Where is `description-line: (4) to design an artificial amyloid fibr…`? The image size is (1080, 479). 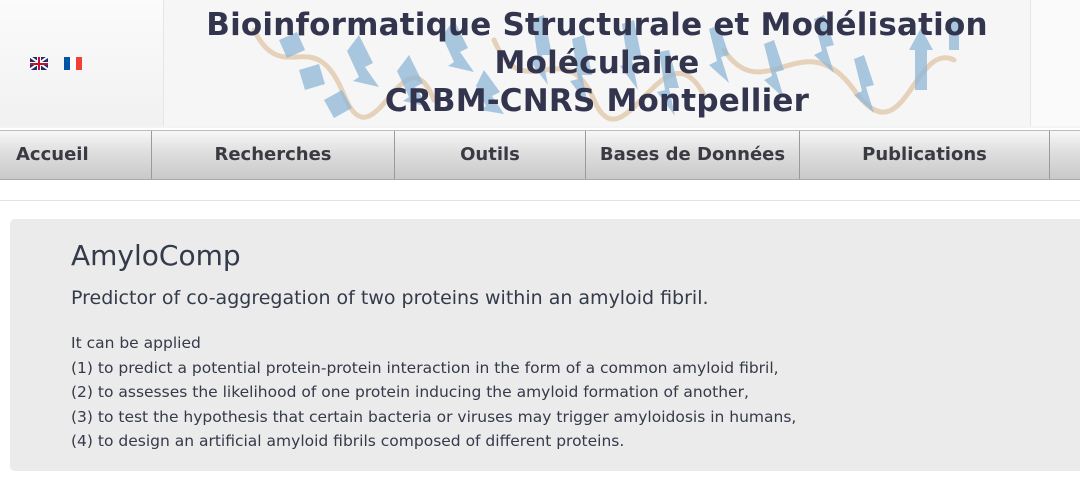 description-line: (4) to design an artificial amyloid fibr… is located at coordinates (348, 441).